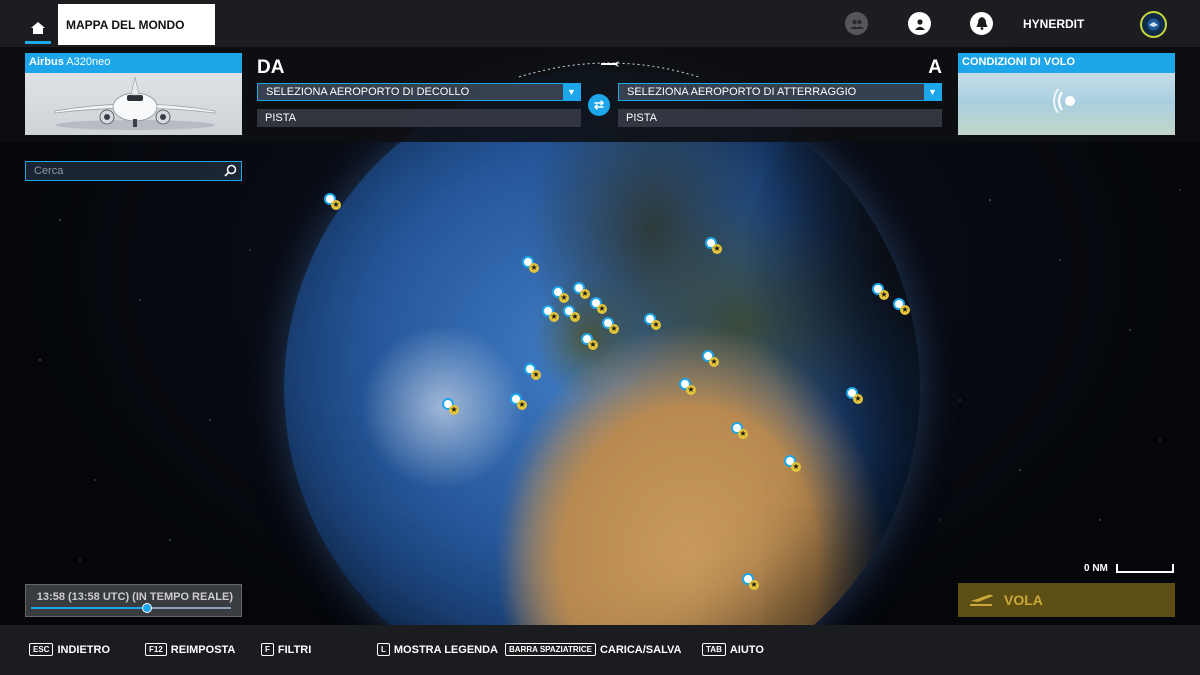 This screenshot has height=675, width=1200. Describe the element at coordinates (419, 118) in the screenshot. I see `departure-runway-field: PISTA` at that location.